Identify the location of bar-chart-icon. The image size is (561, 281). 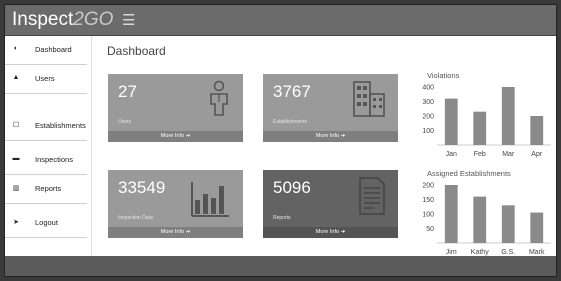
(210, 199).